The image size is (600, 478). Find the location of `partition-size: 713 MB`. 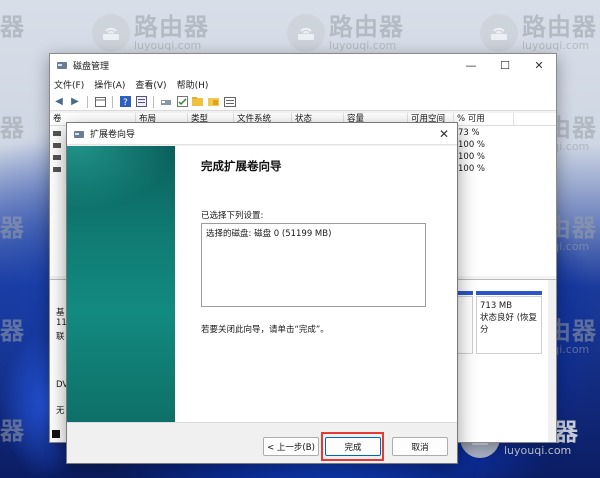

partition-size: 713 MB is located at coordinates (496, 306).